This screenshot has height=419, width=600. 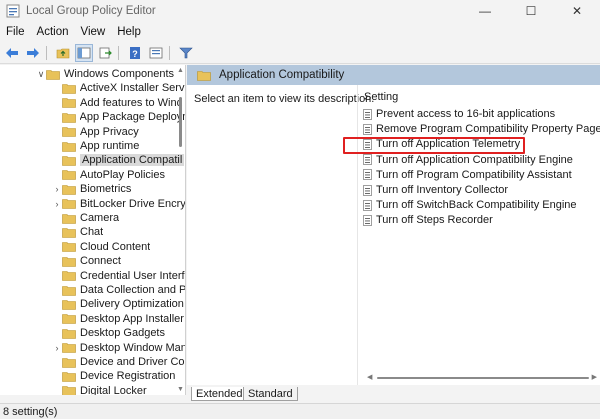 What do you see at coordinates (132, 304) in the screenshot?
I see `tree-item-label: Delivery Optimization` at bounding box center [132, 304].